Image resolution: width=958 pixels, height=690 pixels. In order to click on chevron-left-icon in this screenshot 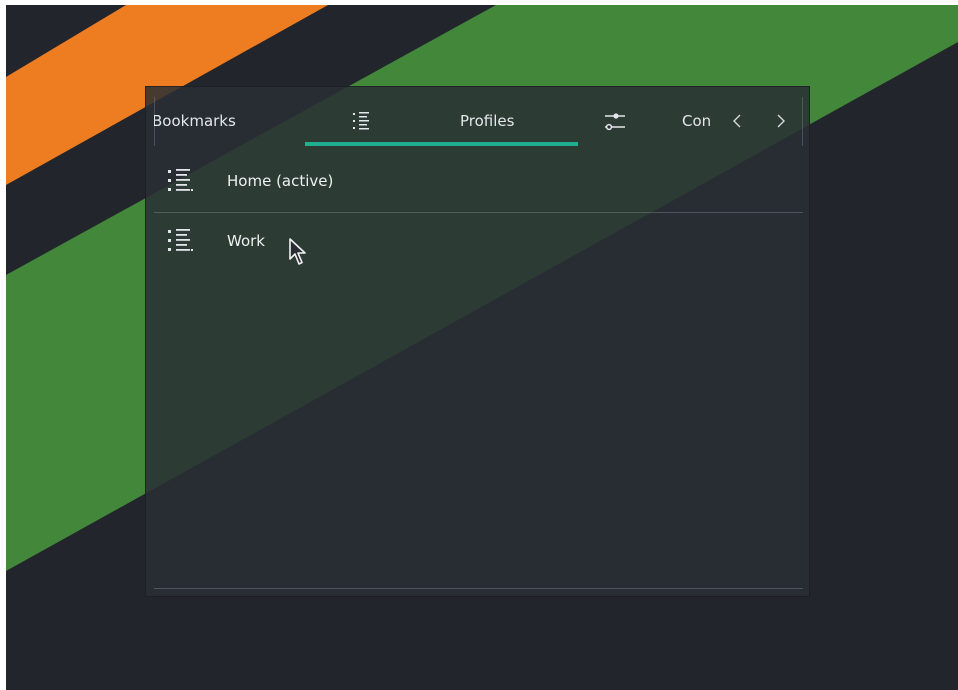, I will do `click(737, 121)`.